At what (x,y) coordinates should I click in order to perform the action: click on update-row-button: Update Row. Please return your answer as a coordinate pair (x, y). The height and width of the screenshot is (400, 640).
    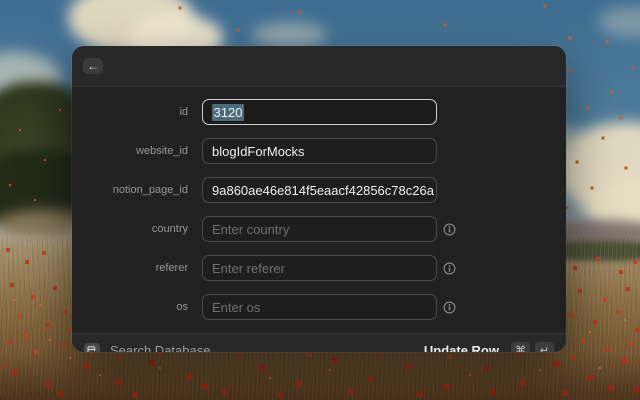
    Looking at the image, I should click on (461, 347).